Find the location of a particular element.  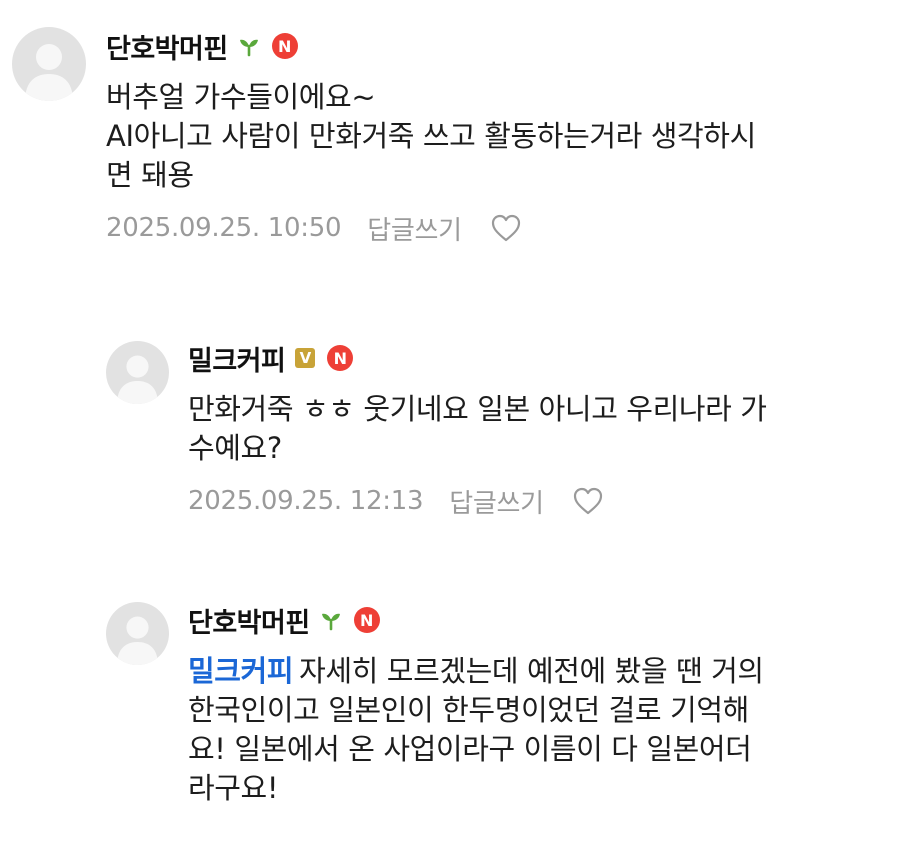

comment-line: 한국인이고 일본인이 한두명이었던 걸로 기억해 is located at coordinates (468, 710).